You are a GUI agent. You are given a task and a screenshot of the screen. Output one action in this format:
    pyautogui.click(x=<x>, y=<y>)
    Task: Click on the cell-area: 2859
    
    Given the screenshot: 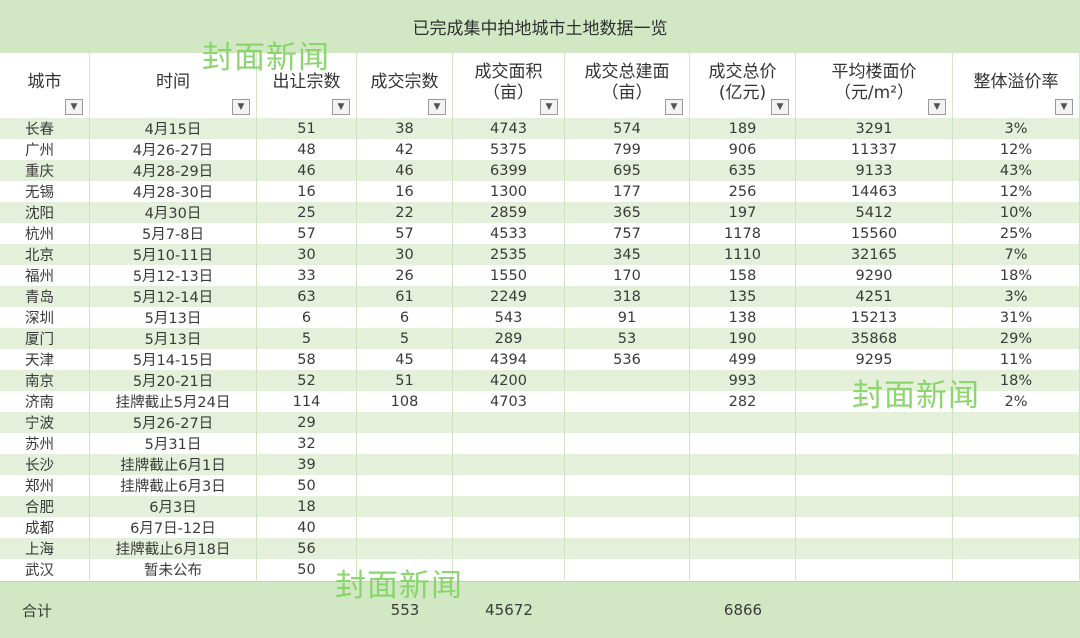 What is the action you would take?
    pyautogui.click(x=509, y=212)
    